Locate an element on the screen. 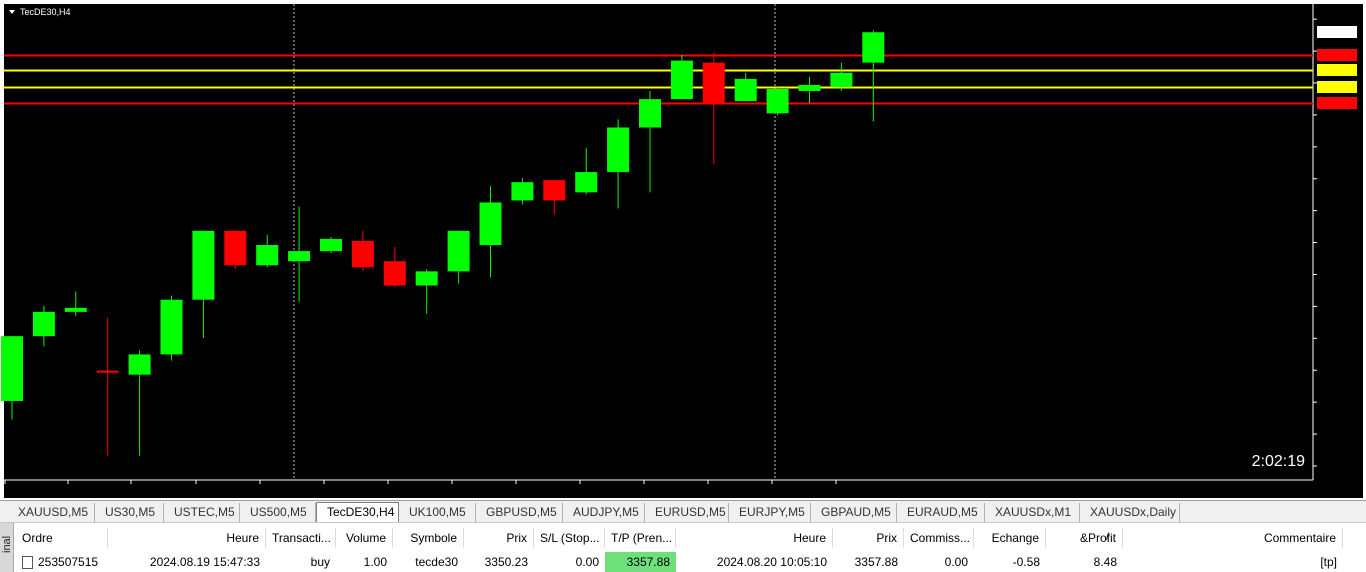 The height and width of the screenshot is (572, 1366). terminal-side-handle: inal is located at coordinates (7, 547).